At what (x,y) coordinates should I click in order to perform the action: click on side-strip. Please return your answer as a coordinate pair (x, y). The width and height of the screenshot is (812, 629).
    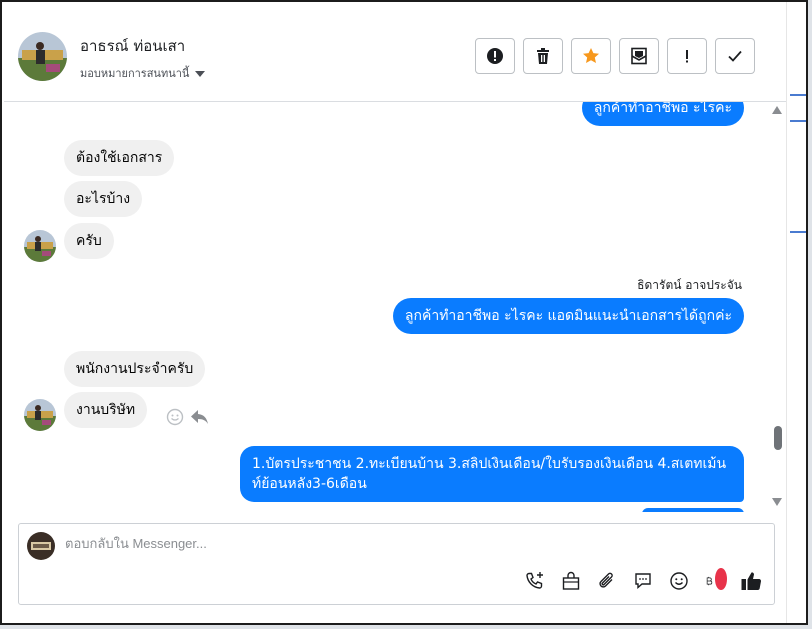
    Looking at the image, I should click on (796, 312).